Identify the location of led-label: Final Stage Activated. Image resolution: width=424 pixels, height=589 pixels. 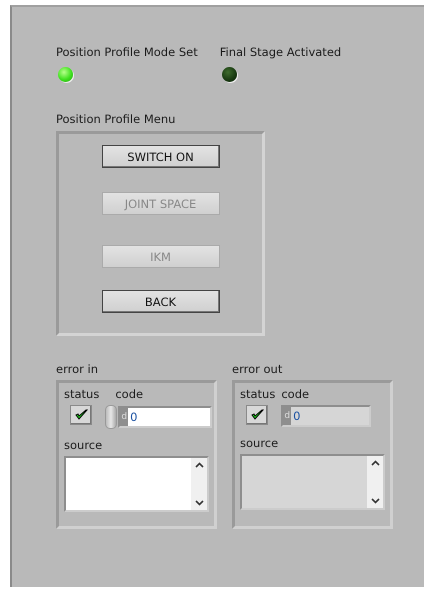
(281, 52).